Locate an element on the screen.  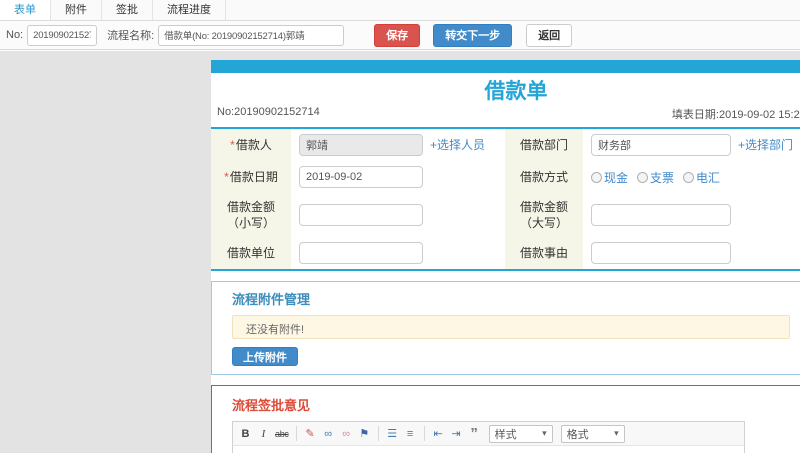
no-label: No: is located at coordinates (15, 35).